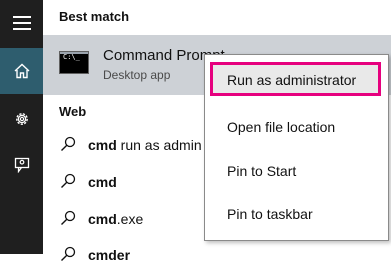 The width and height of the screenshot is (391, 272). Describe the element at coordinates (94, 16) in the screenshot. I see `best-match-heading: Best match` at that location.